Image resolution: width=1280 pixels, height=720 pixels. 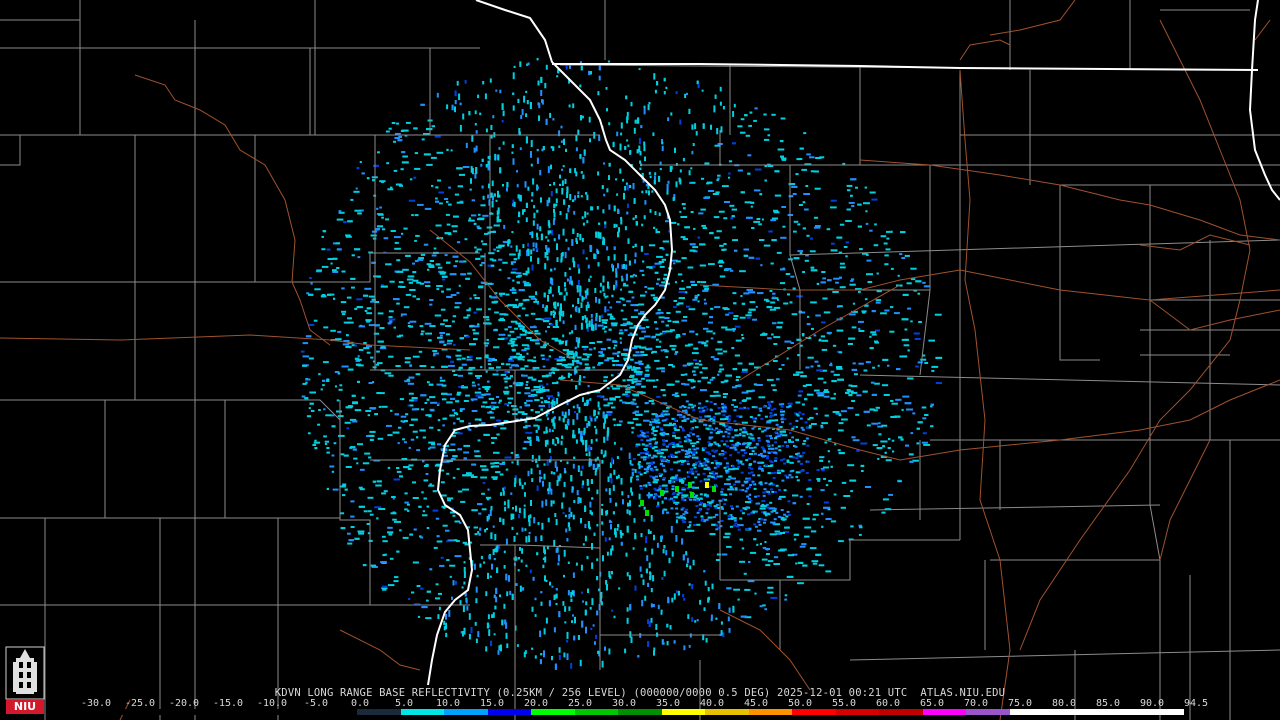 What do you see at coordinates (25, 707) in the screenshot?
I see `logo-text: NIU` at bounding box center [25, 707].